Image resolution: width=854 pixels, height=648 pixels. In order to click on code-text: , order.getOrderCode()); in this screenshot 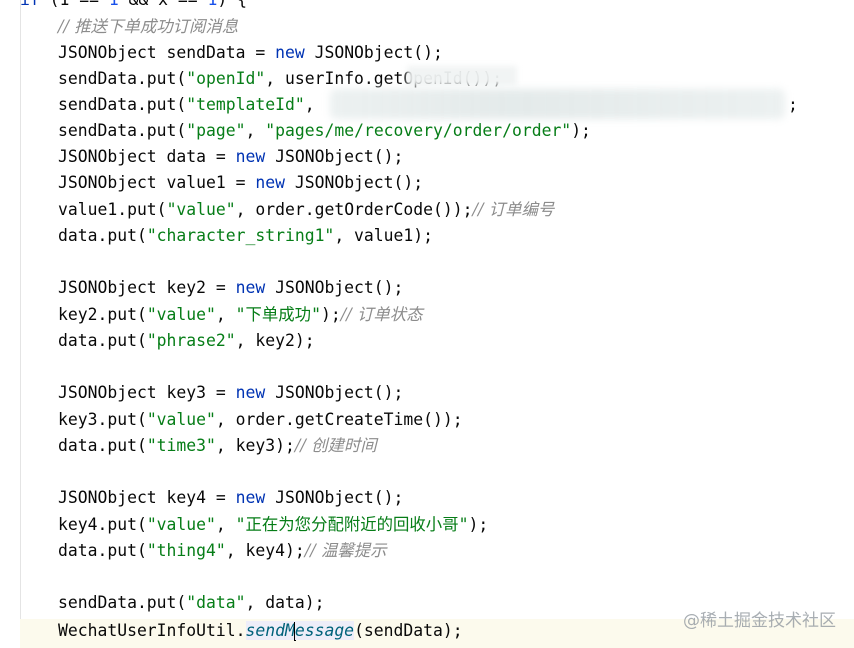, I will do `click(354, 209)`.